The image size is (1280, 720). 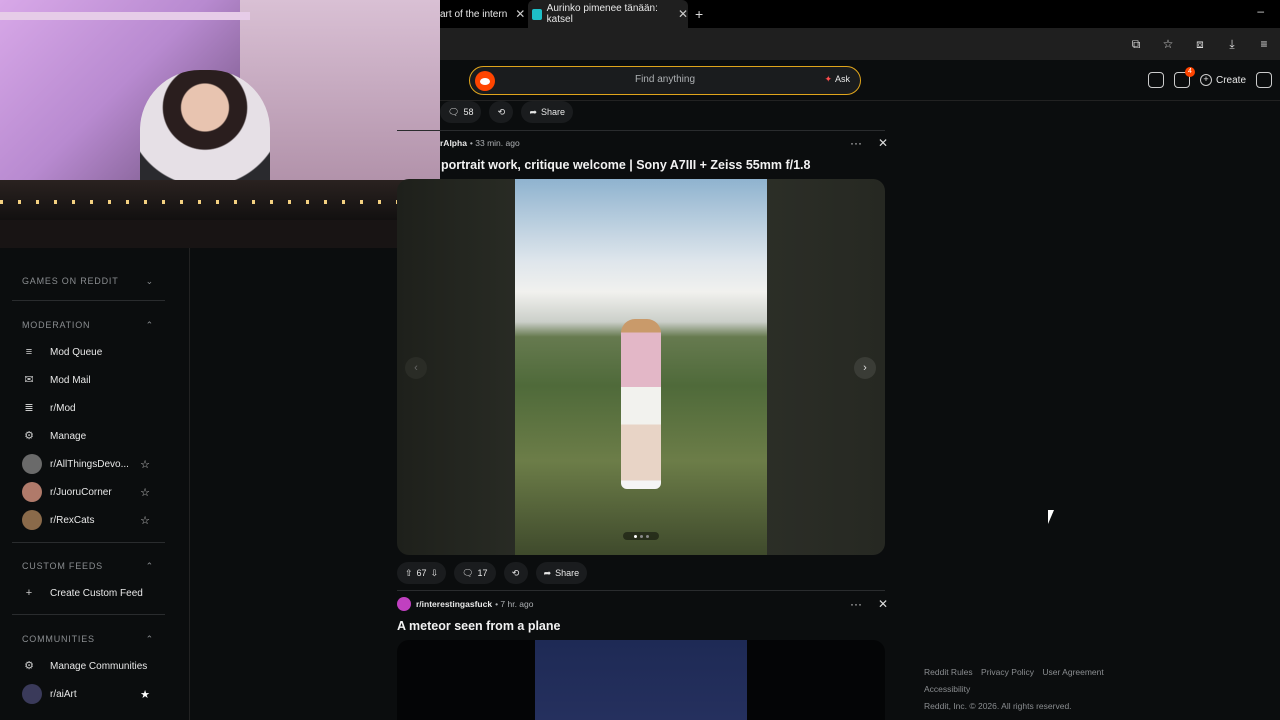 What do you see at coordinates (88, 639) in the screenshot?
I see `communities-section-header: COMMUNITIES ⌃` at bounding box center [88, 639].